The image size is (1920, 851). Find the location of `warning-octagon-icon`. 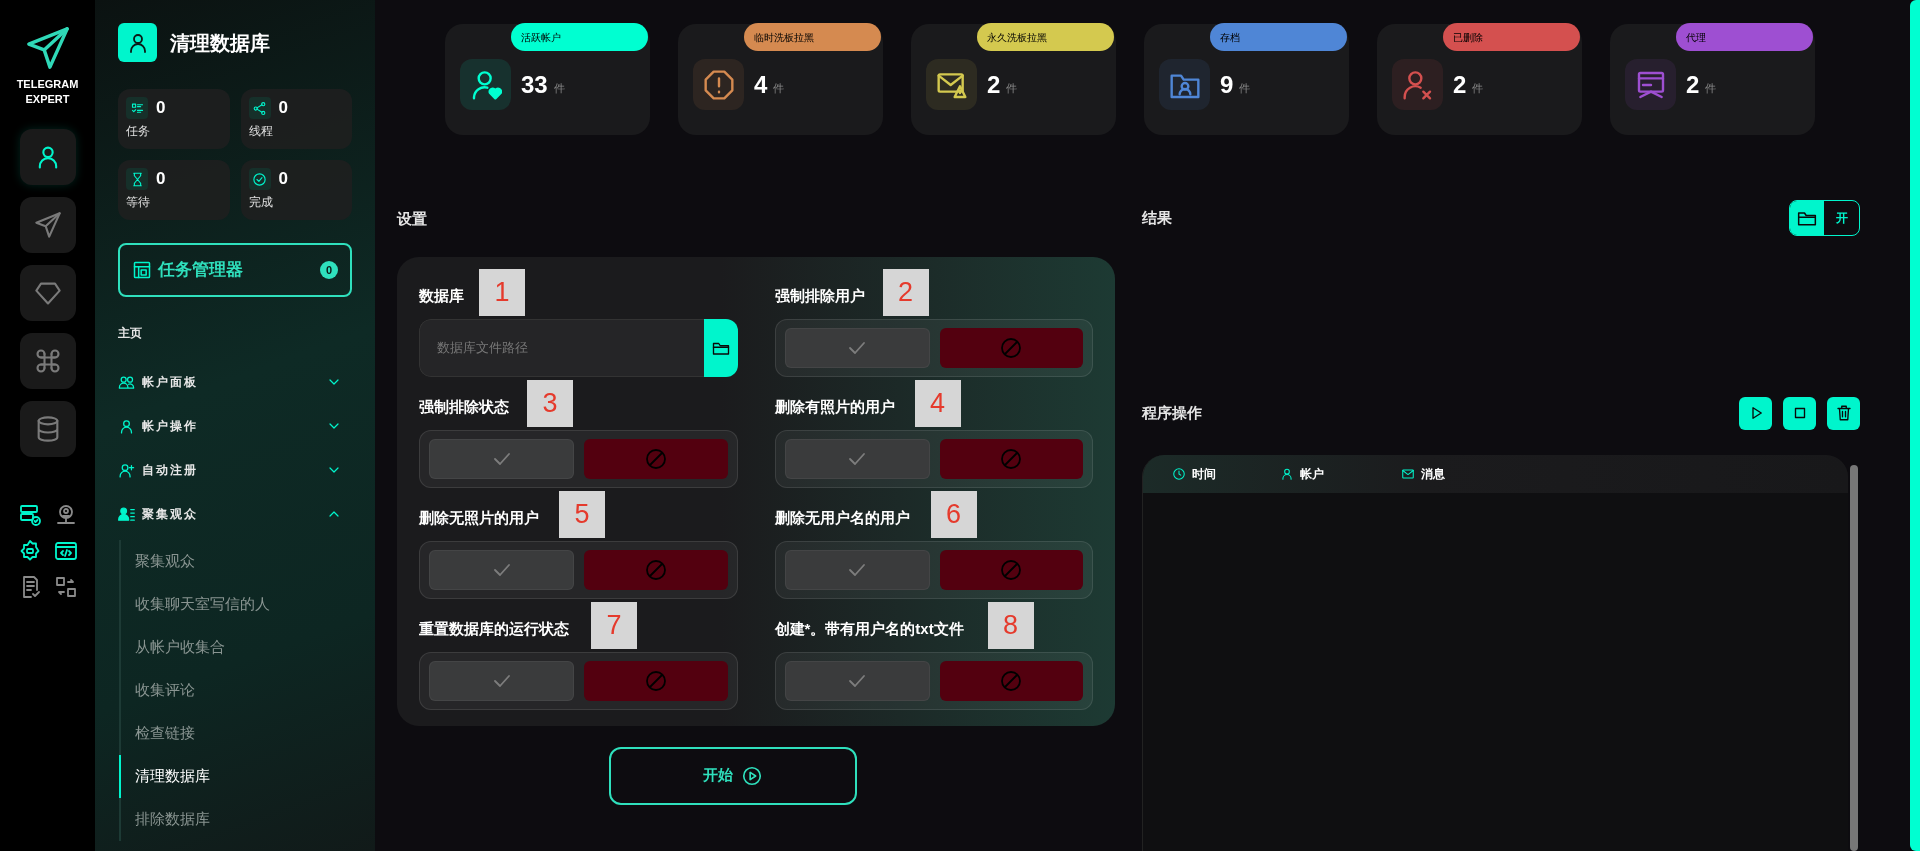

warning-octagon-icon is located at coordinates (718, 84).